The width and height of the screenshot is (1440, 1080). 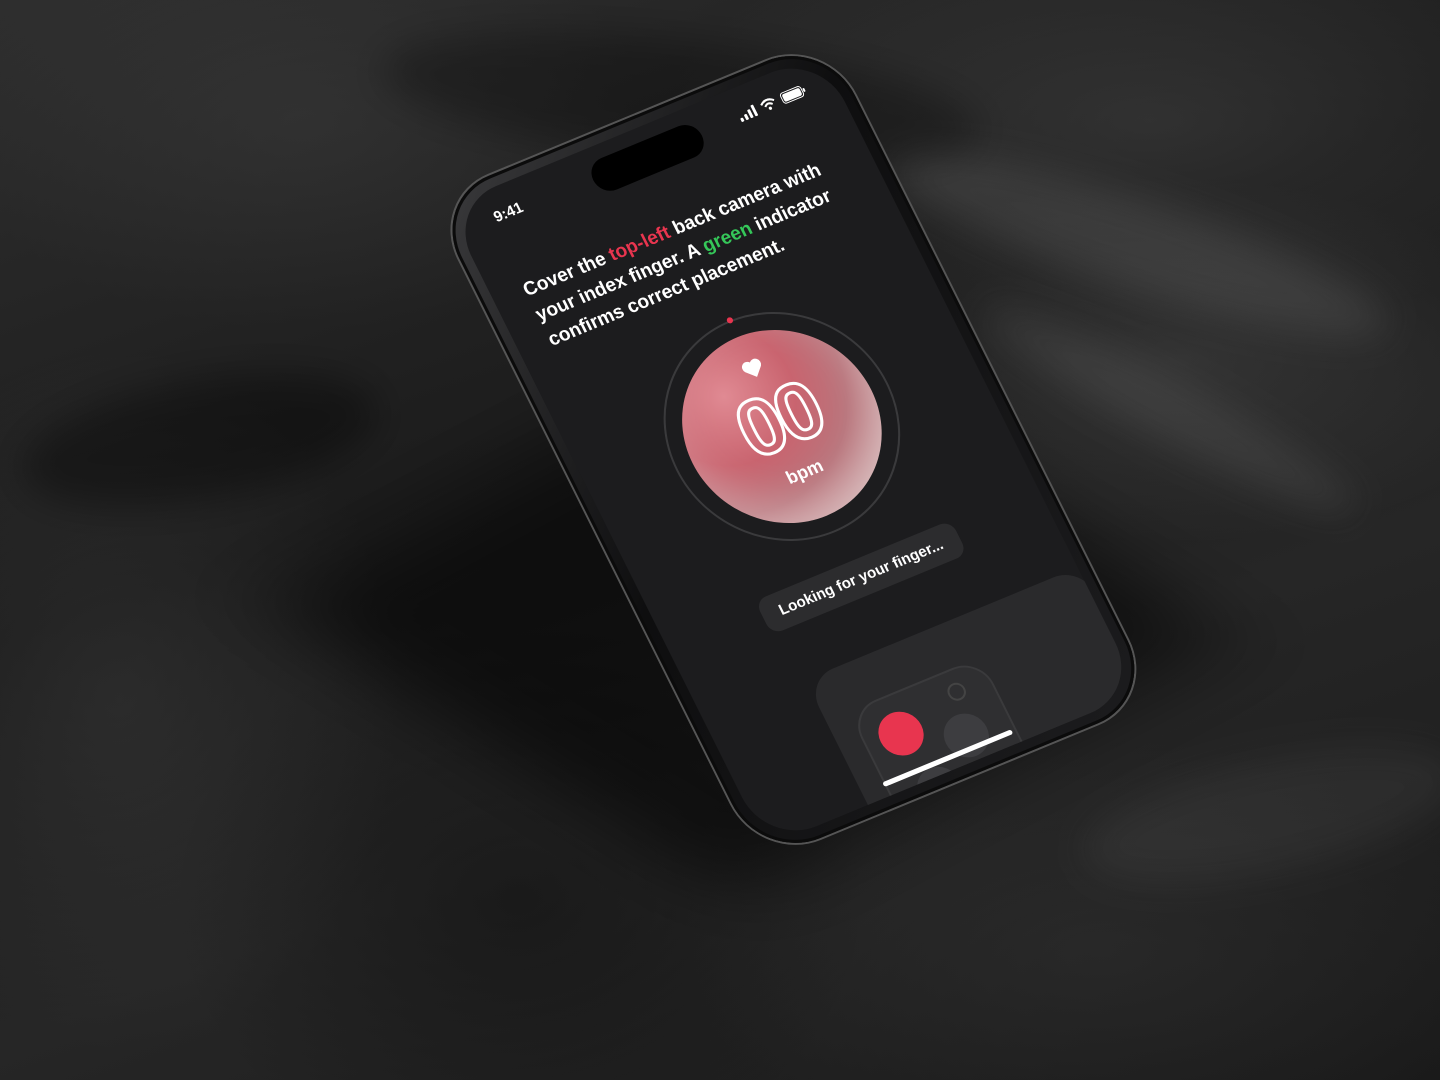 I want to click on status-time: 9:41, so click(x=508, y=213).